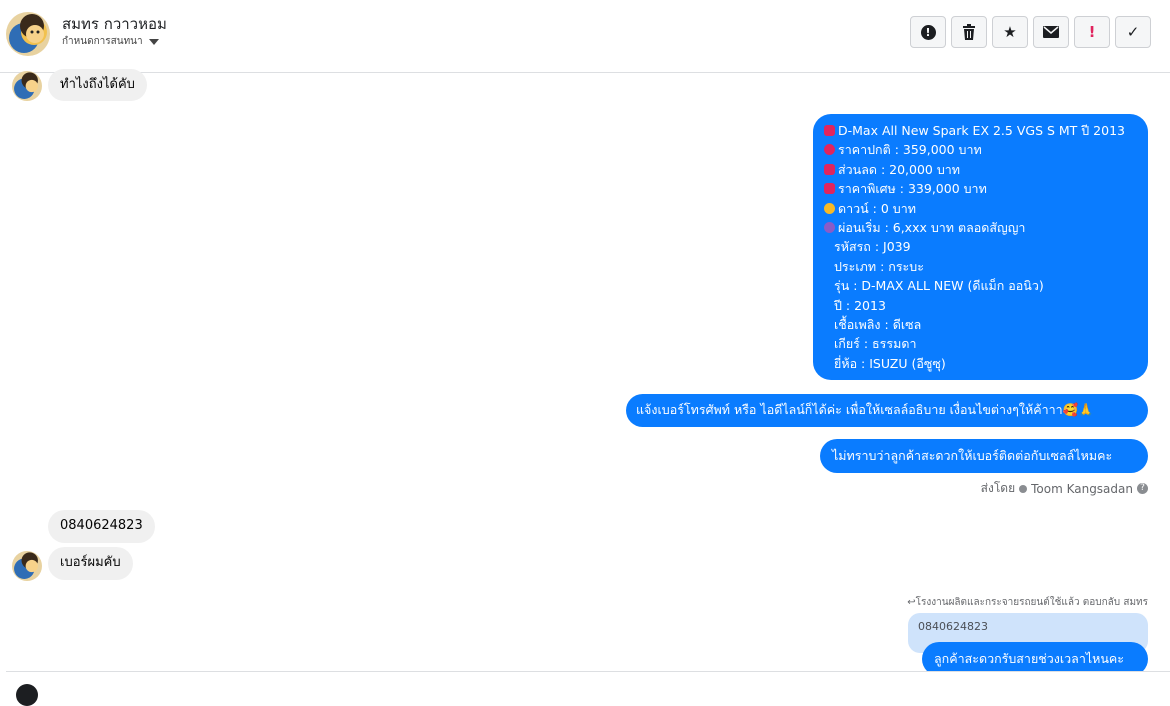 This screenshot has width=1170, height=706. I want to click on exclamation-icon: !, so click(1092, 32).